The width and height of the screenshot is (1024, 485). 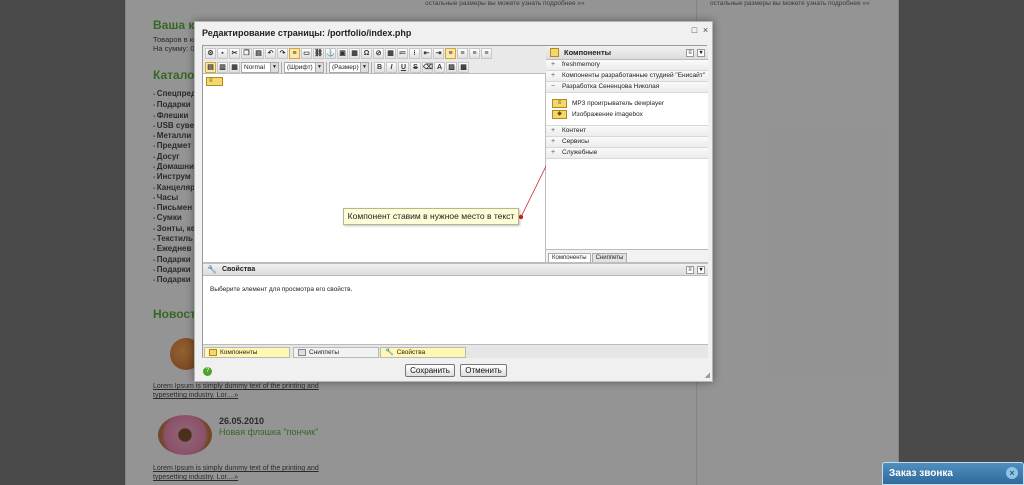 I want to click on link-icon: ⛓, so click(x=318, y=53).